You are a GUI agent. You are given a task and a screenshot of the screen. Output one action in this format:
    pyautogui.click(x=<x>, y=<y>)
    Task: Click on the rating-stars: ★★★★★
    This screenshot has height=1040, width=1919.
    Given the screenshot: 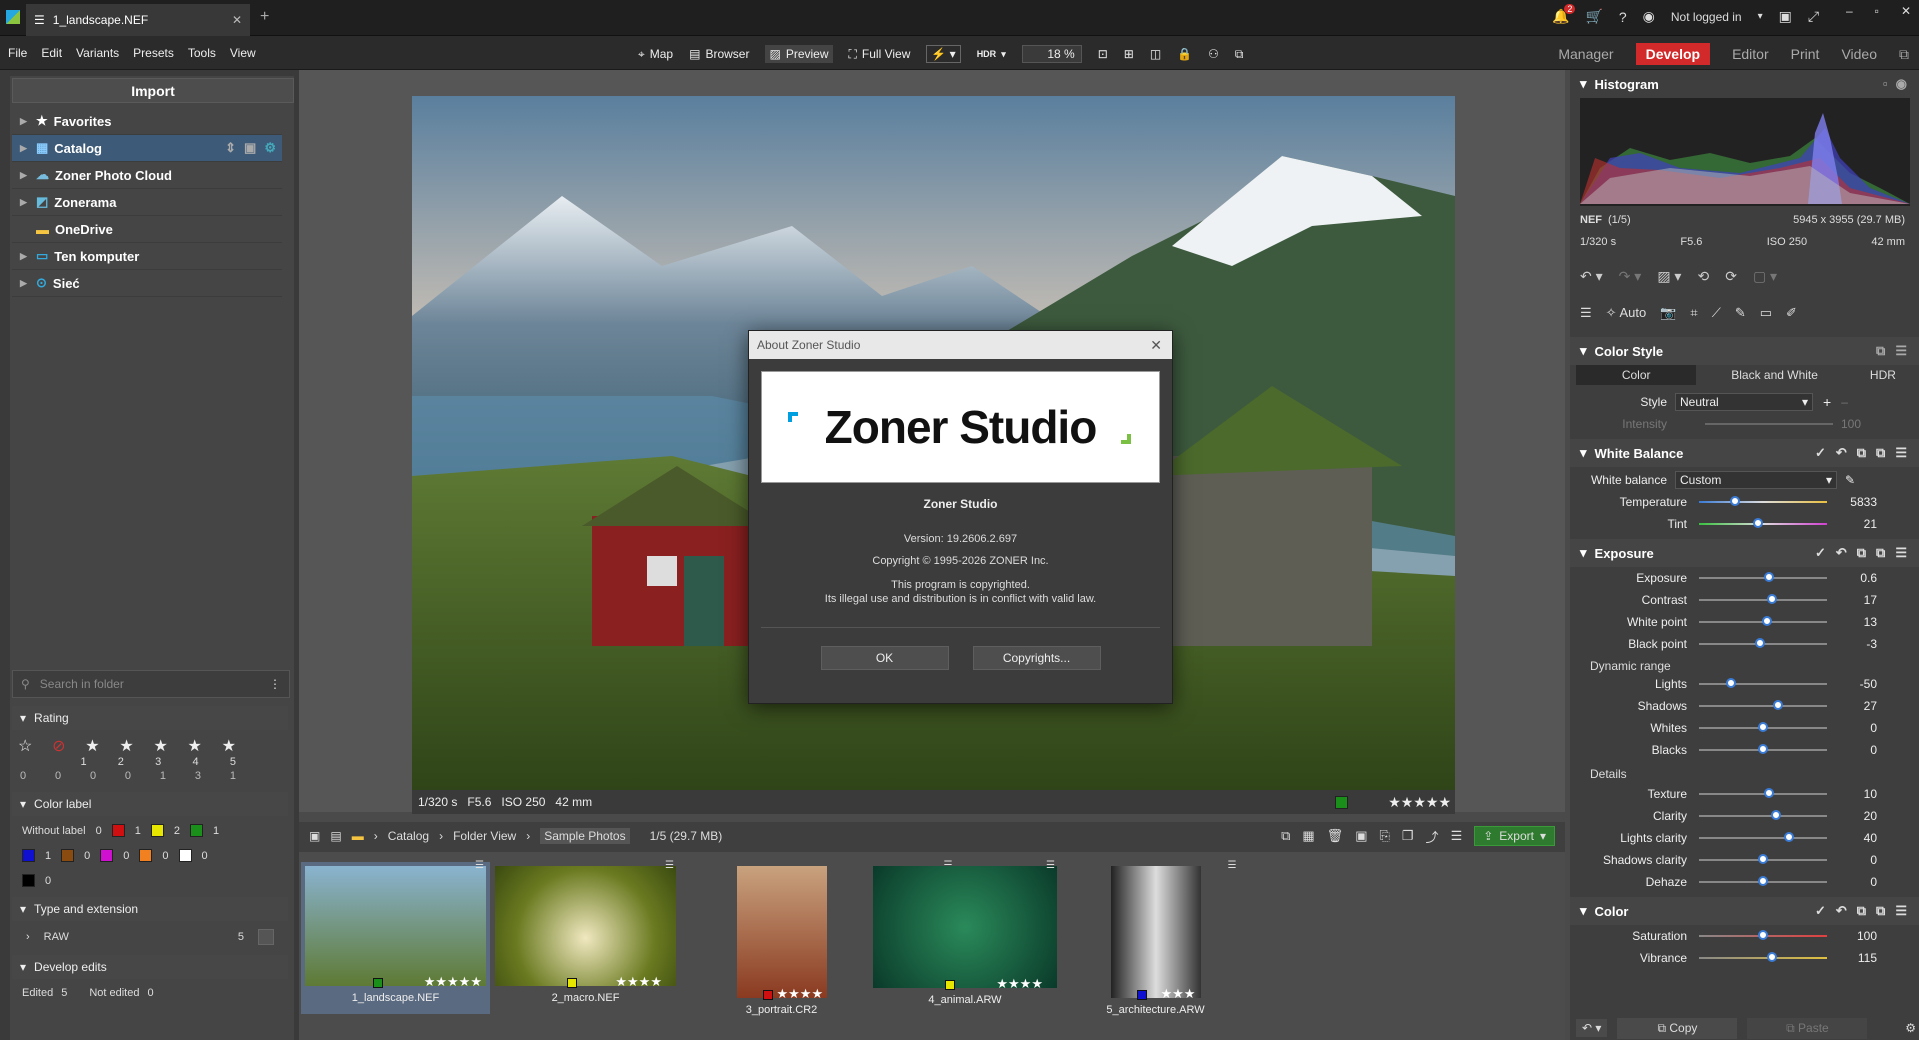 What is the action you would take?
    pyautogui.click(x=1421, y=802)
    